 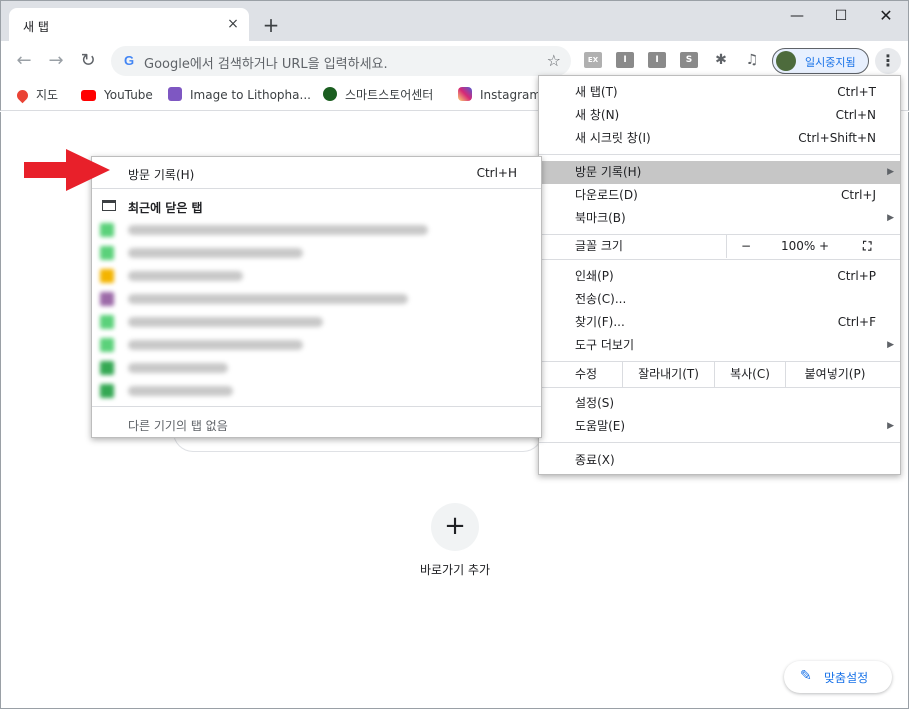 I want to click on bookmark-instagram: Instagram, so click(x=499, y=95).